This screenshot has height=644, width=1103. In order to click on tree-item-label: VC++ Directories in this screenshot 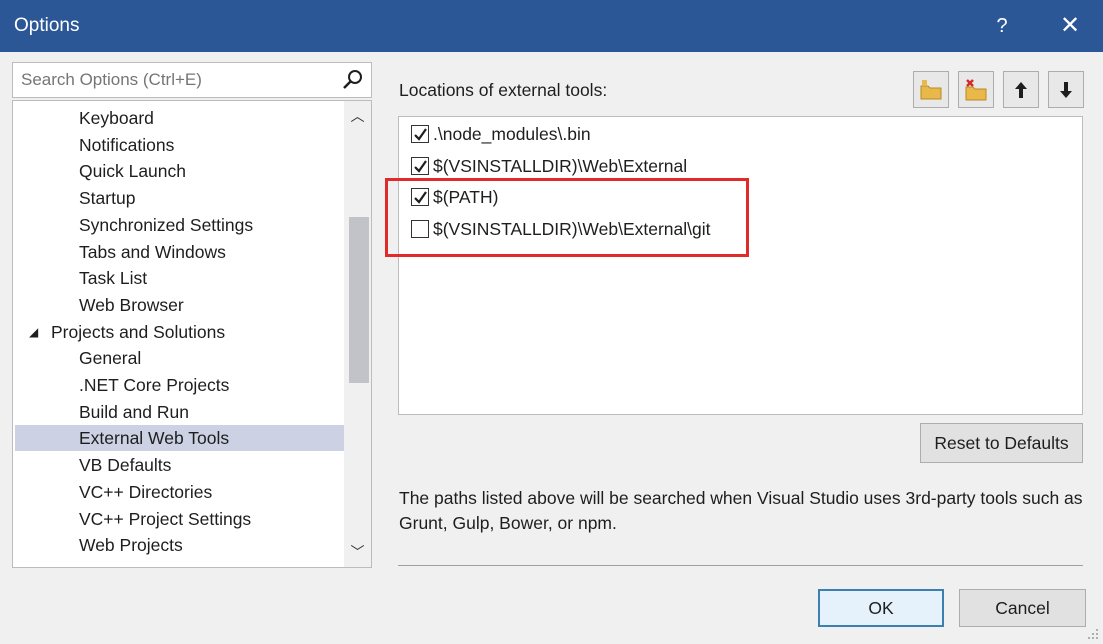, I will do `click(146, 491)`.